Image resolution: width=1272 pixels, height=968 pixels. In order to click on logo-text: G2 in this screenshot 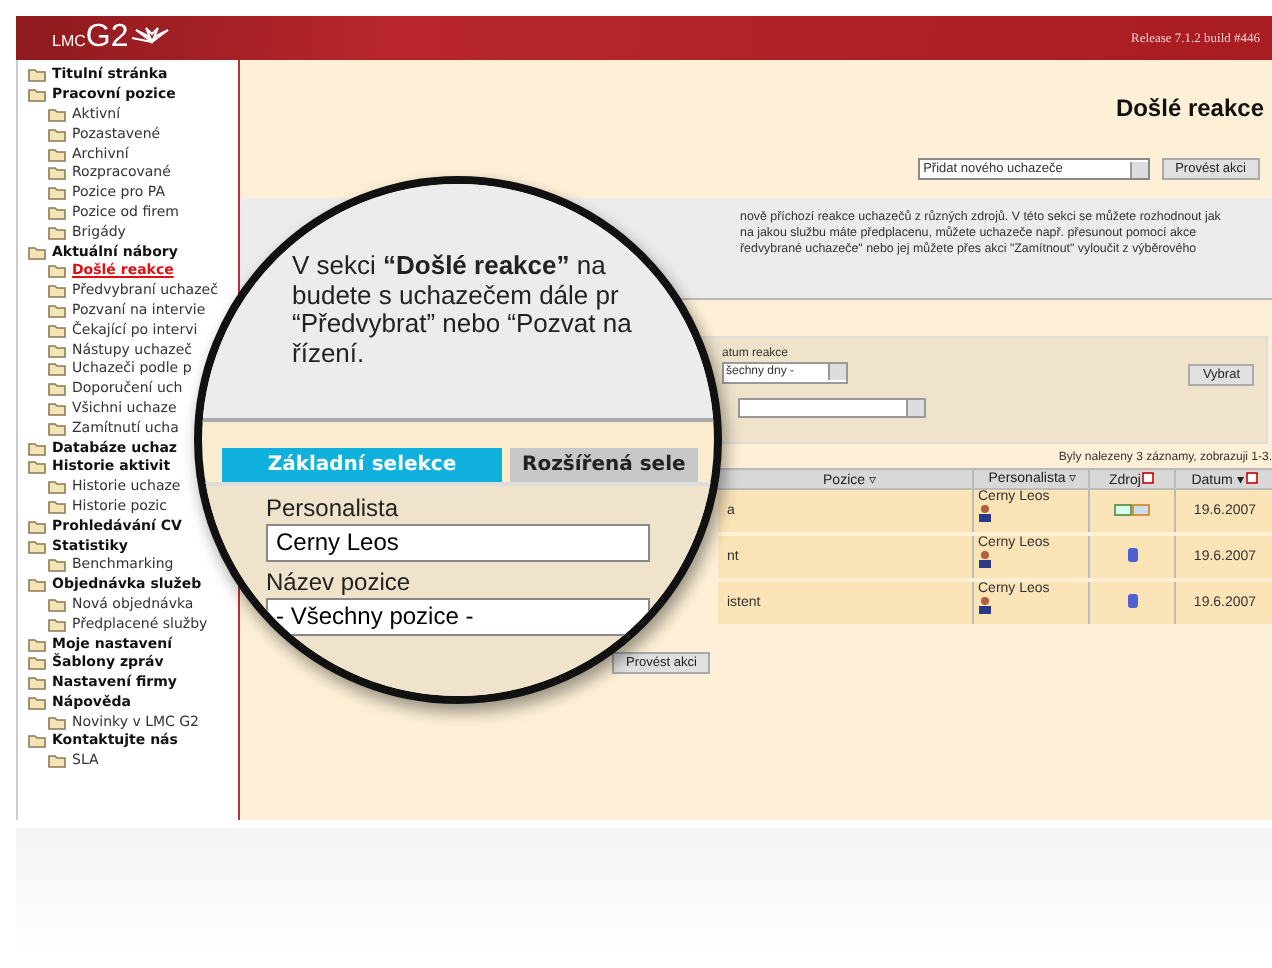, I will do `click(107, 38)`.